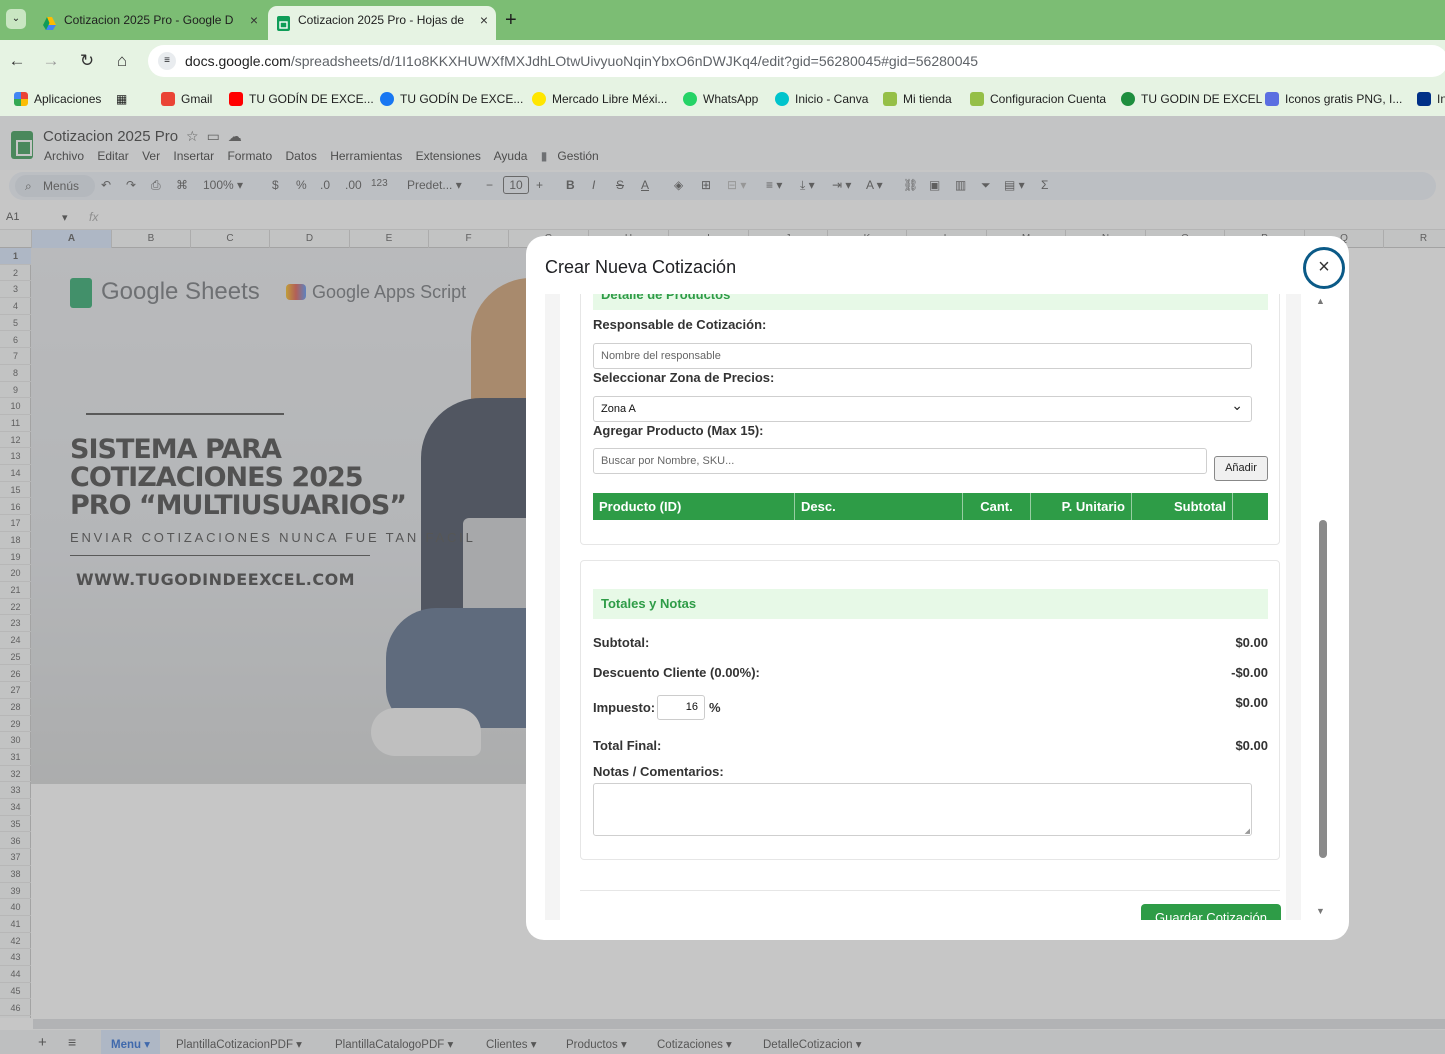 This screenshot has width=1445, height=1054. What do you see at coordinates (930, 745) in the screenshot?
I see `total-final-row: Total Final: $0.00` at bounding box center [930, 745].